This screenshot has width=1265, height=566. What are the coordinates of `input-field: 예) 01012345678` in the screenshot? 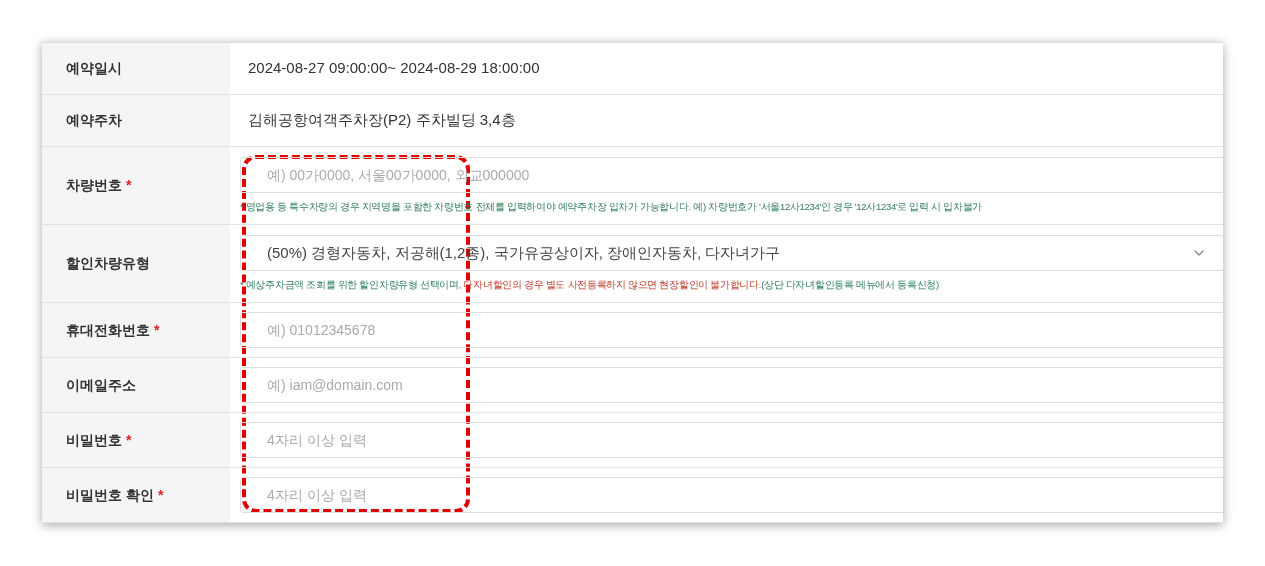 It's located at (731, 330).